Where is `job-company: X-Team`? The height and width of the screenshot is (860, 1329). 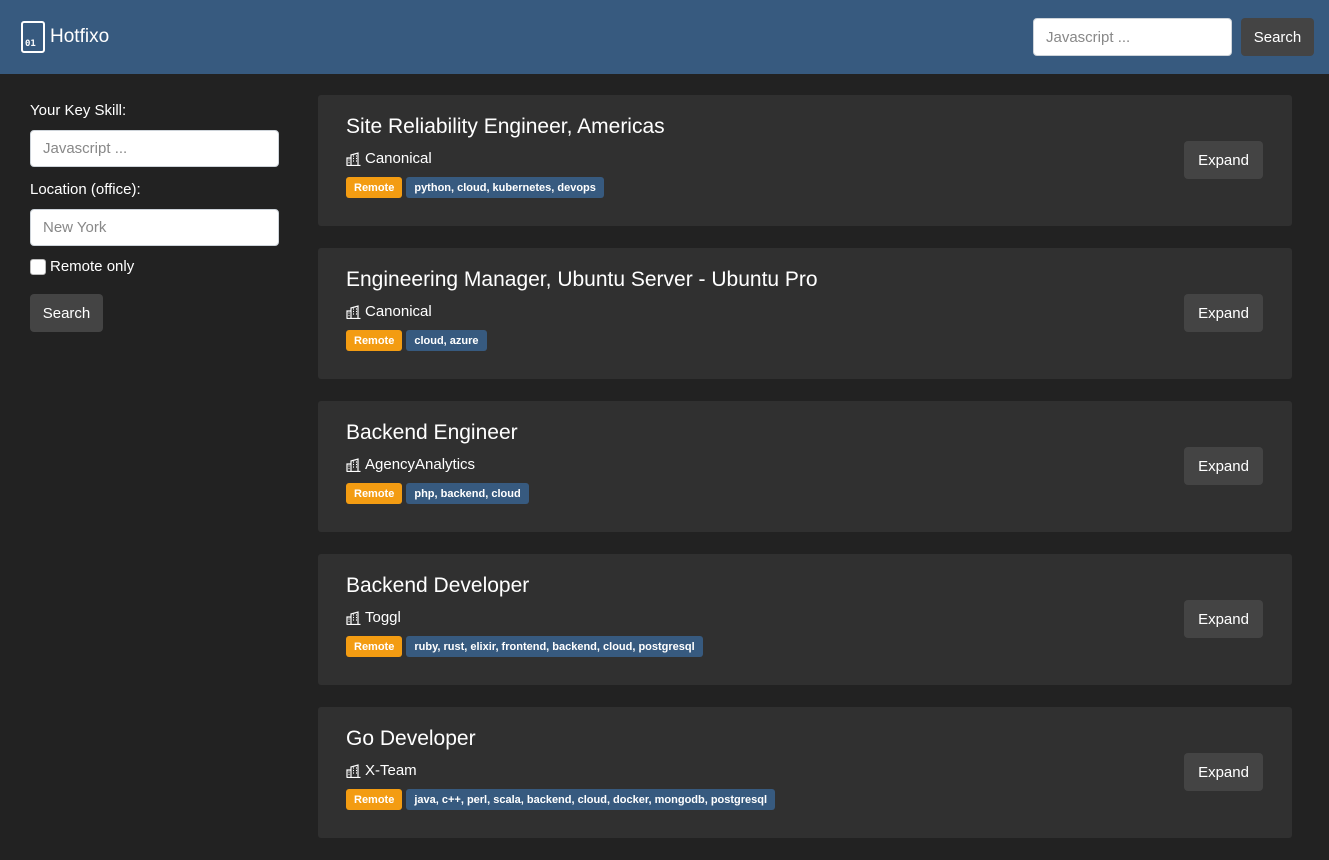 job-company: X-Team is located at coordinates (819, 770).